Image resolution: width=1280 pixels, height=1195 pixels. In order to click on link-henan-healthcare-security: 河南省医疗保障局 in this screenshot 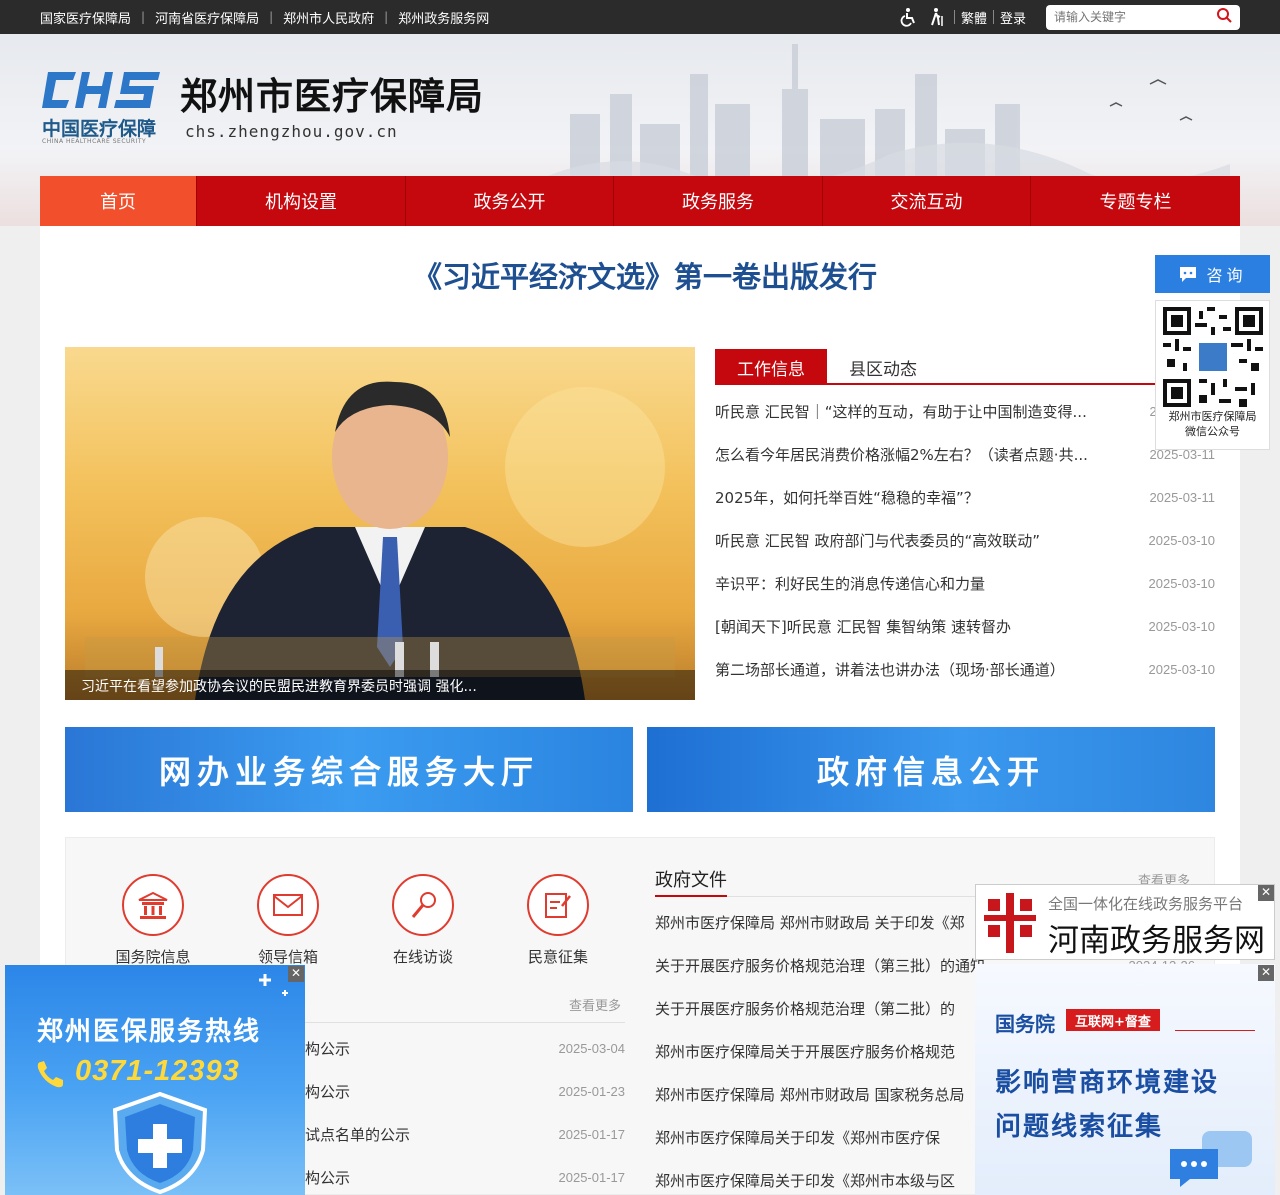, I will do `click(207, 17)`.